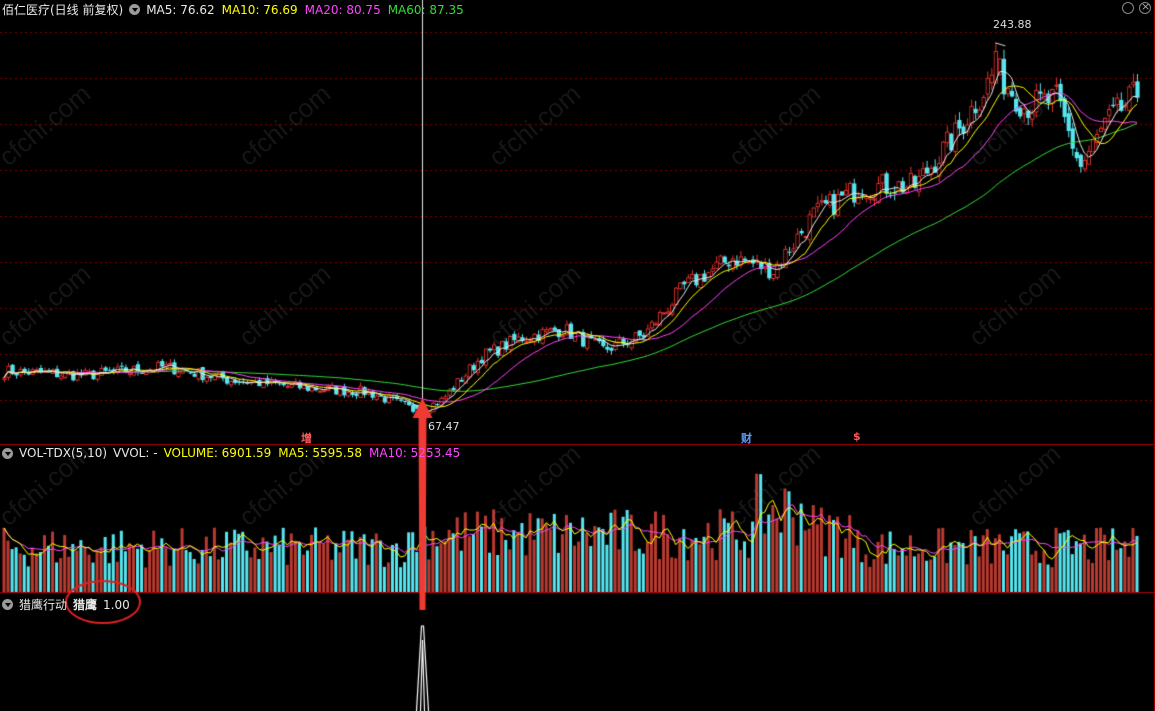 The image size is (1155, 711). Describe the element at coordinates (7, 604) in the screenshot. I see `indicator-dropdown-icon` at that location.